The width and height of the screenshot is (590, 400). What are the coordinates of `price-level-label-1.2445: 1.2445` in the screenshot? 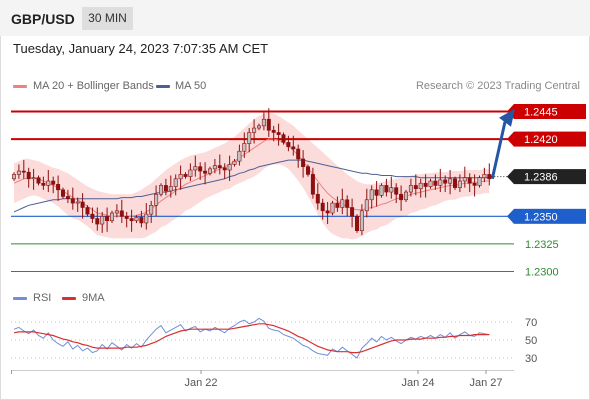 It's located at (541, 113).